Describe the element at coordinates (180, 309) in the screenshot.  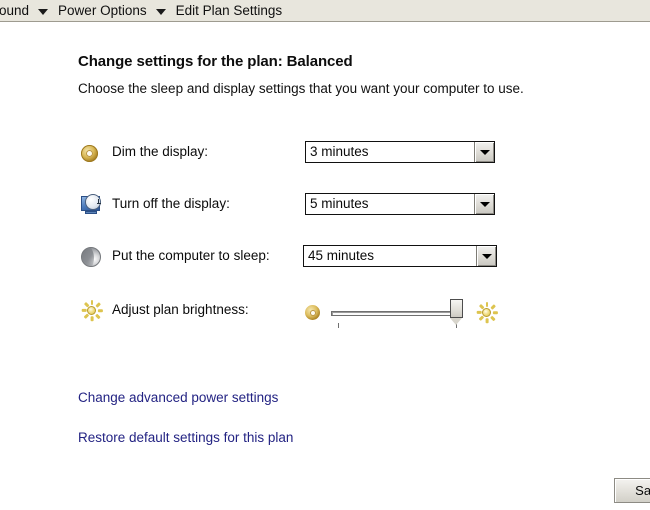
I see `setting-label-brightness: Adjust plan brightness:` at that location.